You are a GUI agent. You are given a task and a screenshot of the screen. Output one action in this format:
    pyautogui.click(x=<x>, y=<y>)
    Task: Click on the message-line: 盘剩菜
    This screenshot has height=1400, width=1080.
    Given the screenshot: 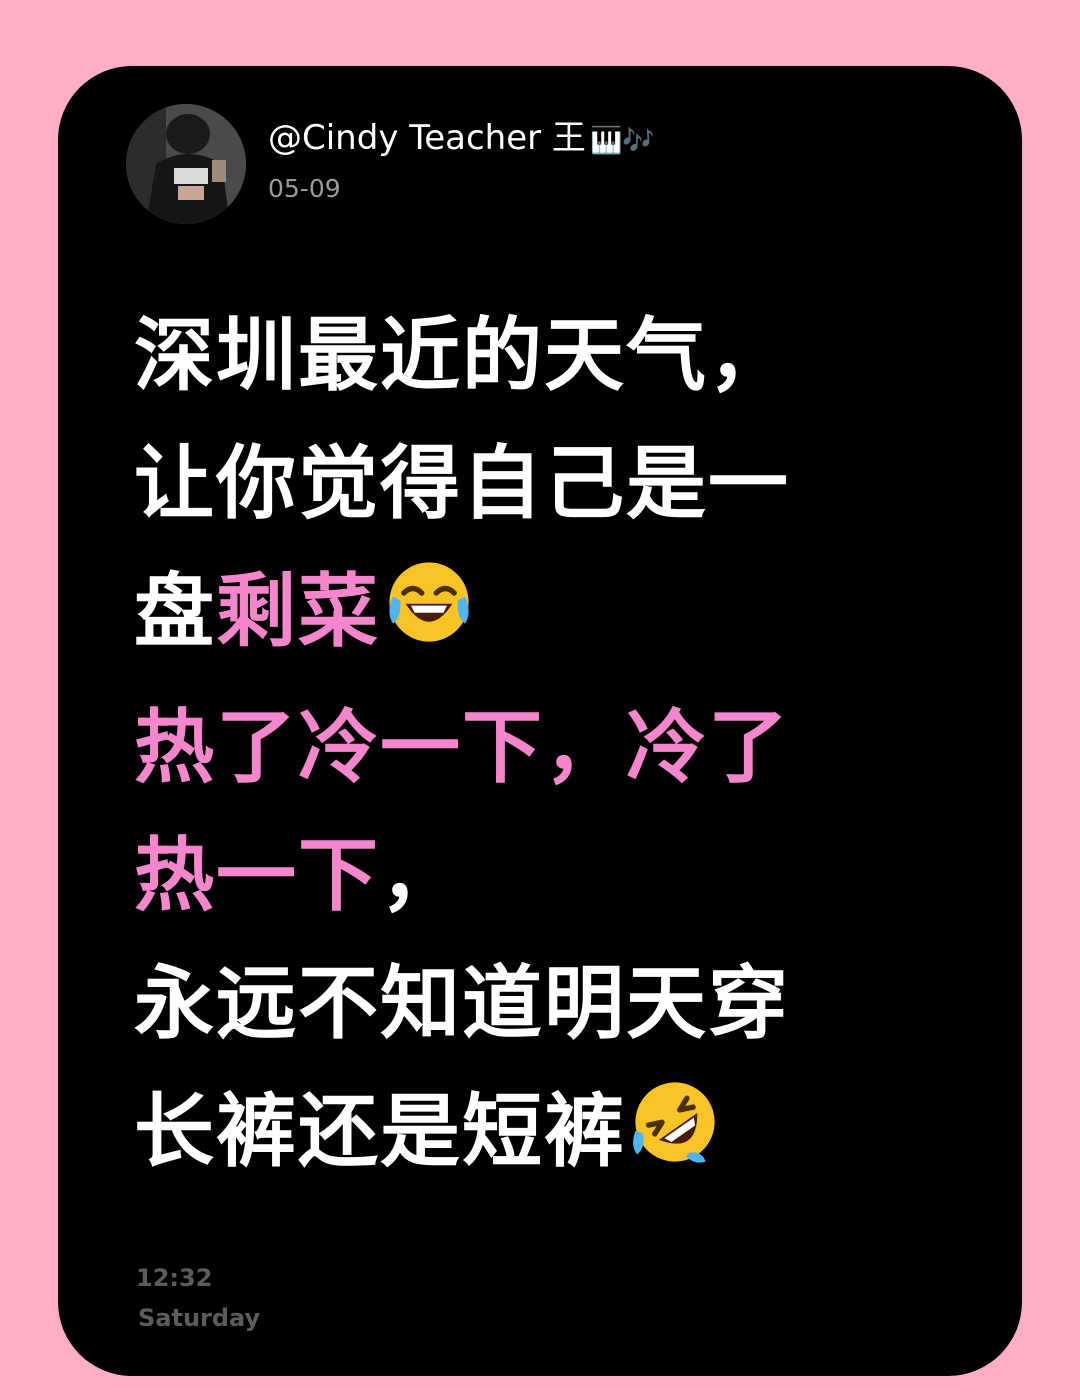 What is the action you would take?
    pyautogui.click(x=534, y=616)
    